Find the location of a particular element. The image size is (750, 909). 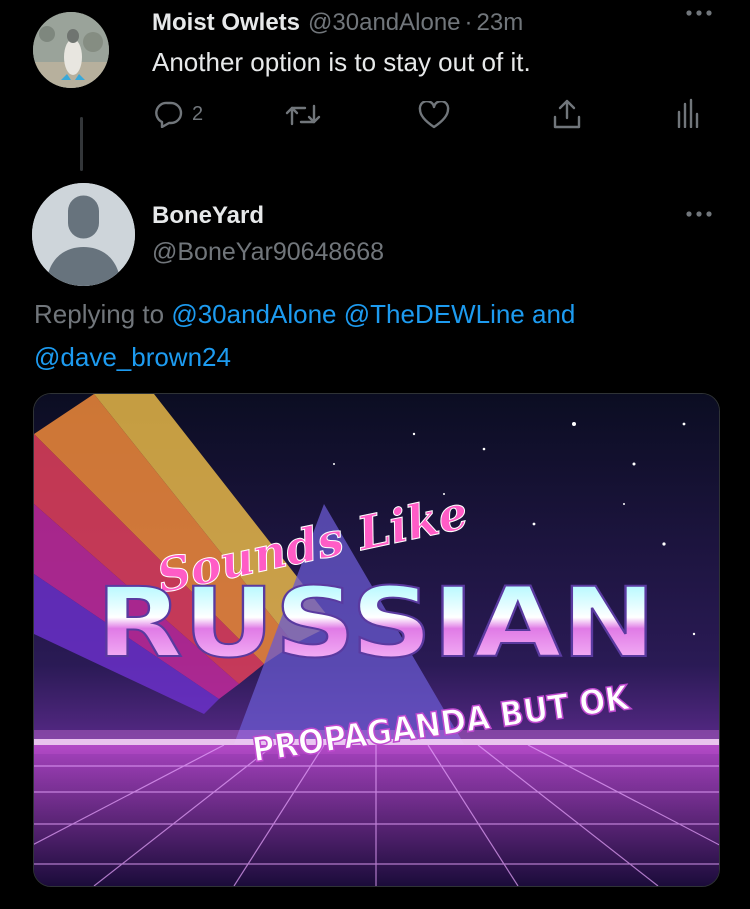

retweet-icon is located at coordinates (303, 115).